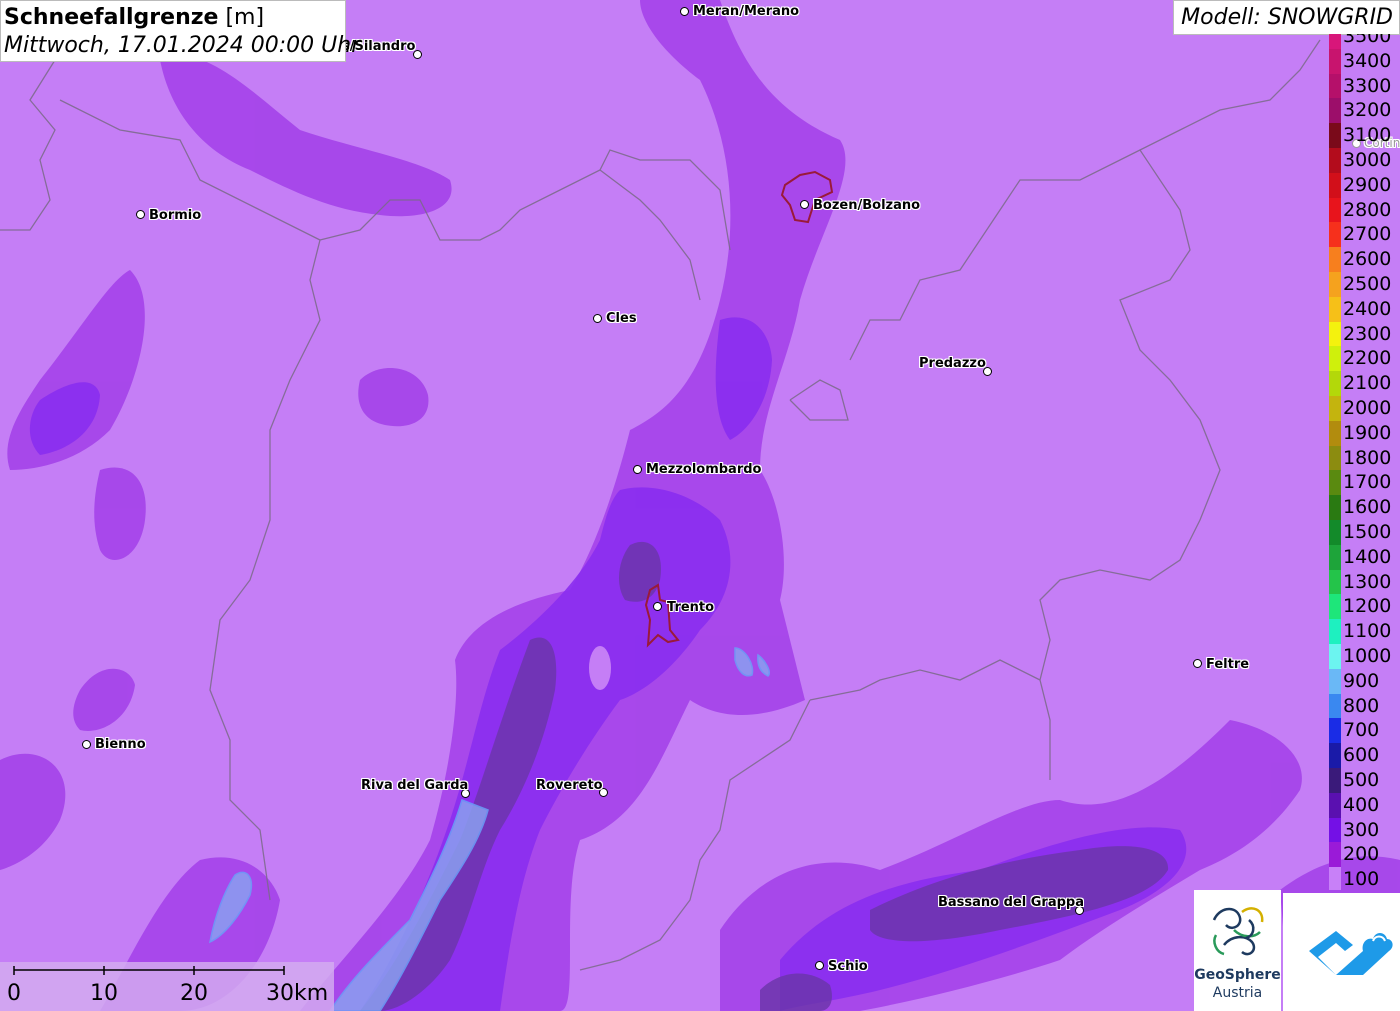  I want to click on city-label-feltre: Feltre, so click(1227, 664).